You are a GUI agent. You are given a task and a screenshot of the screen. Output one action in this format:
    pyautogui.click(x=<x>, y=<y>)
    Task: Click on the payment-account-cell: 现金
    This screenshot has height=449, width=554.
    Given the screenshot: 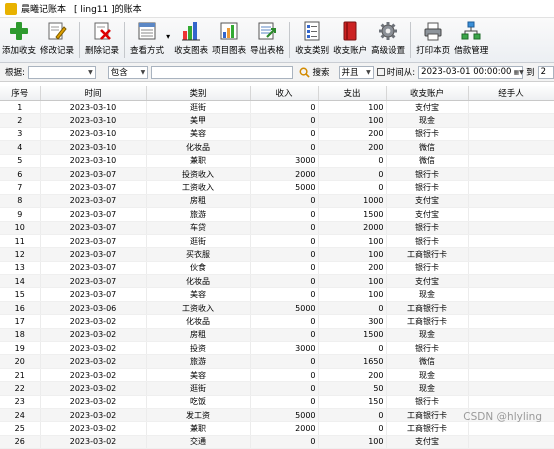 What is the action you would take?
    pyautogui.click(x=427, y=335)
    